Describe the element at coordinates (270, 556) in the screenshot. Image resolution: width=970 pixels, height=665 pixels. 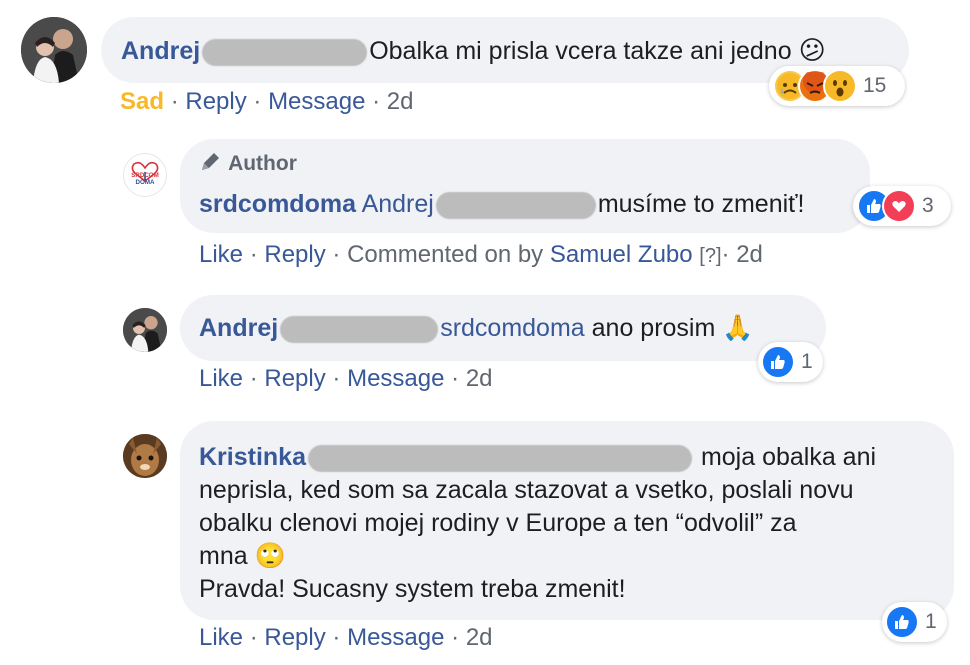
I see `eye-roll-emoji: 🙄` at that location.